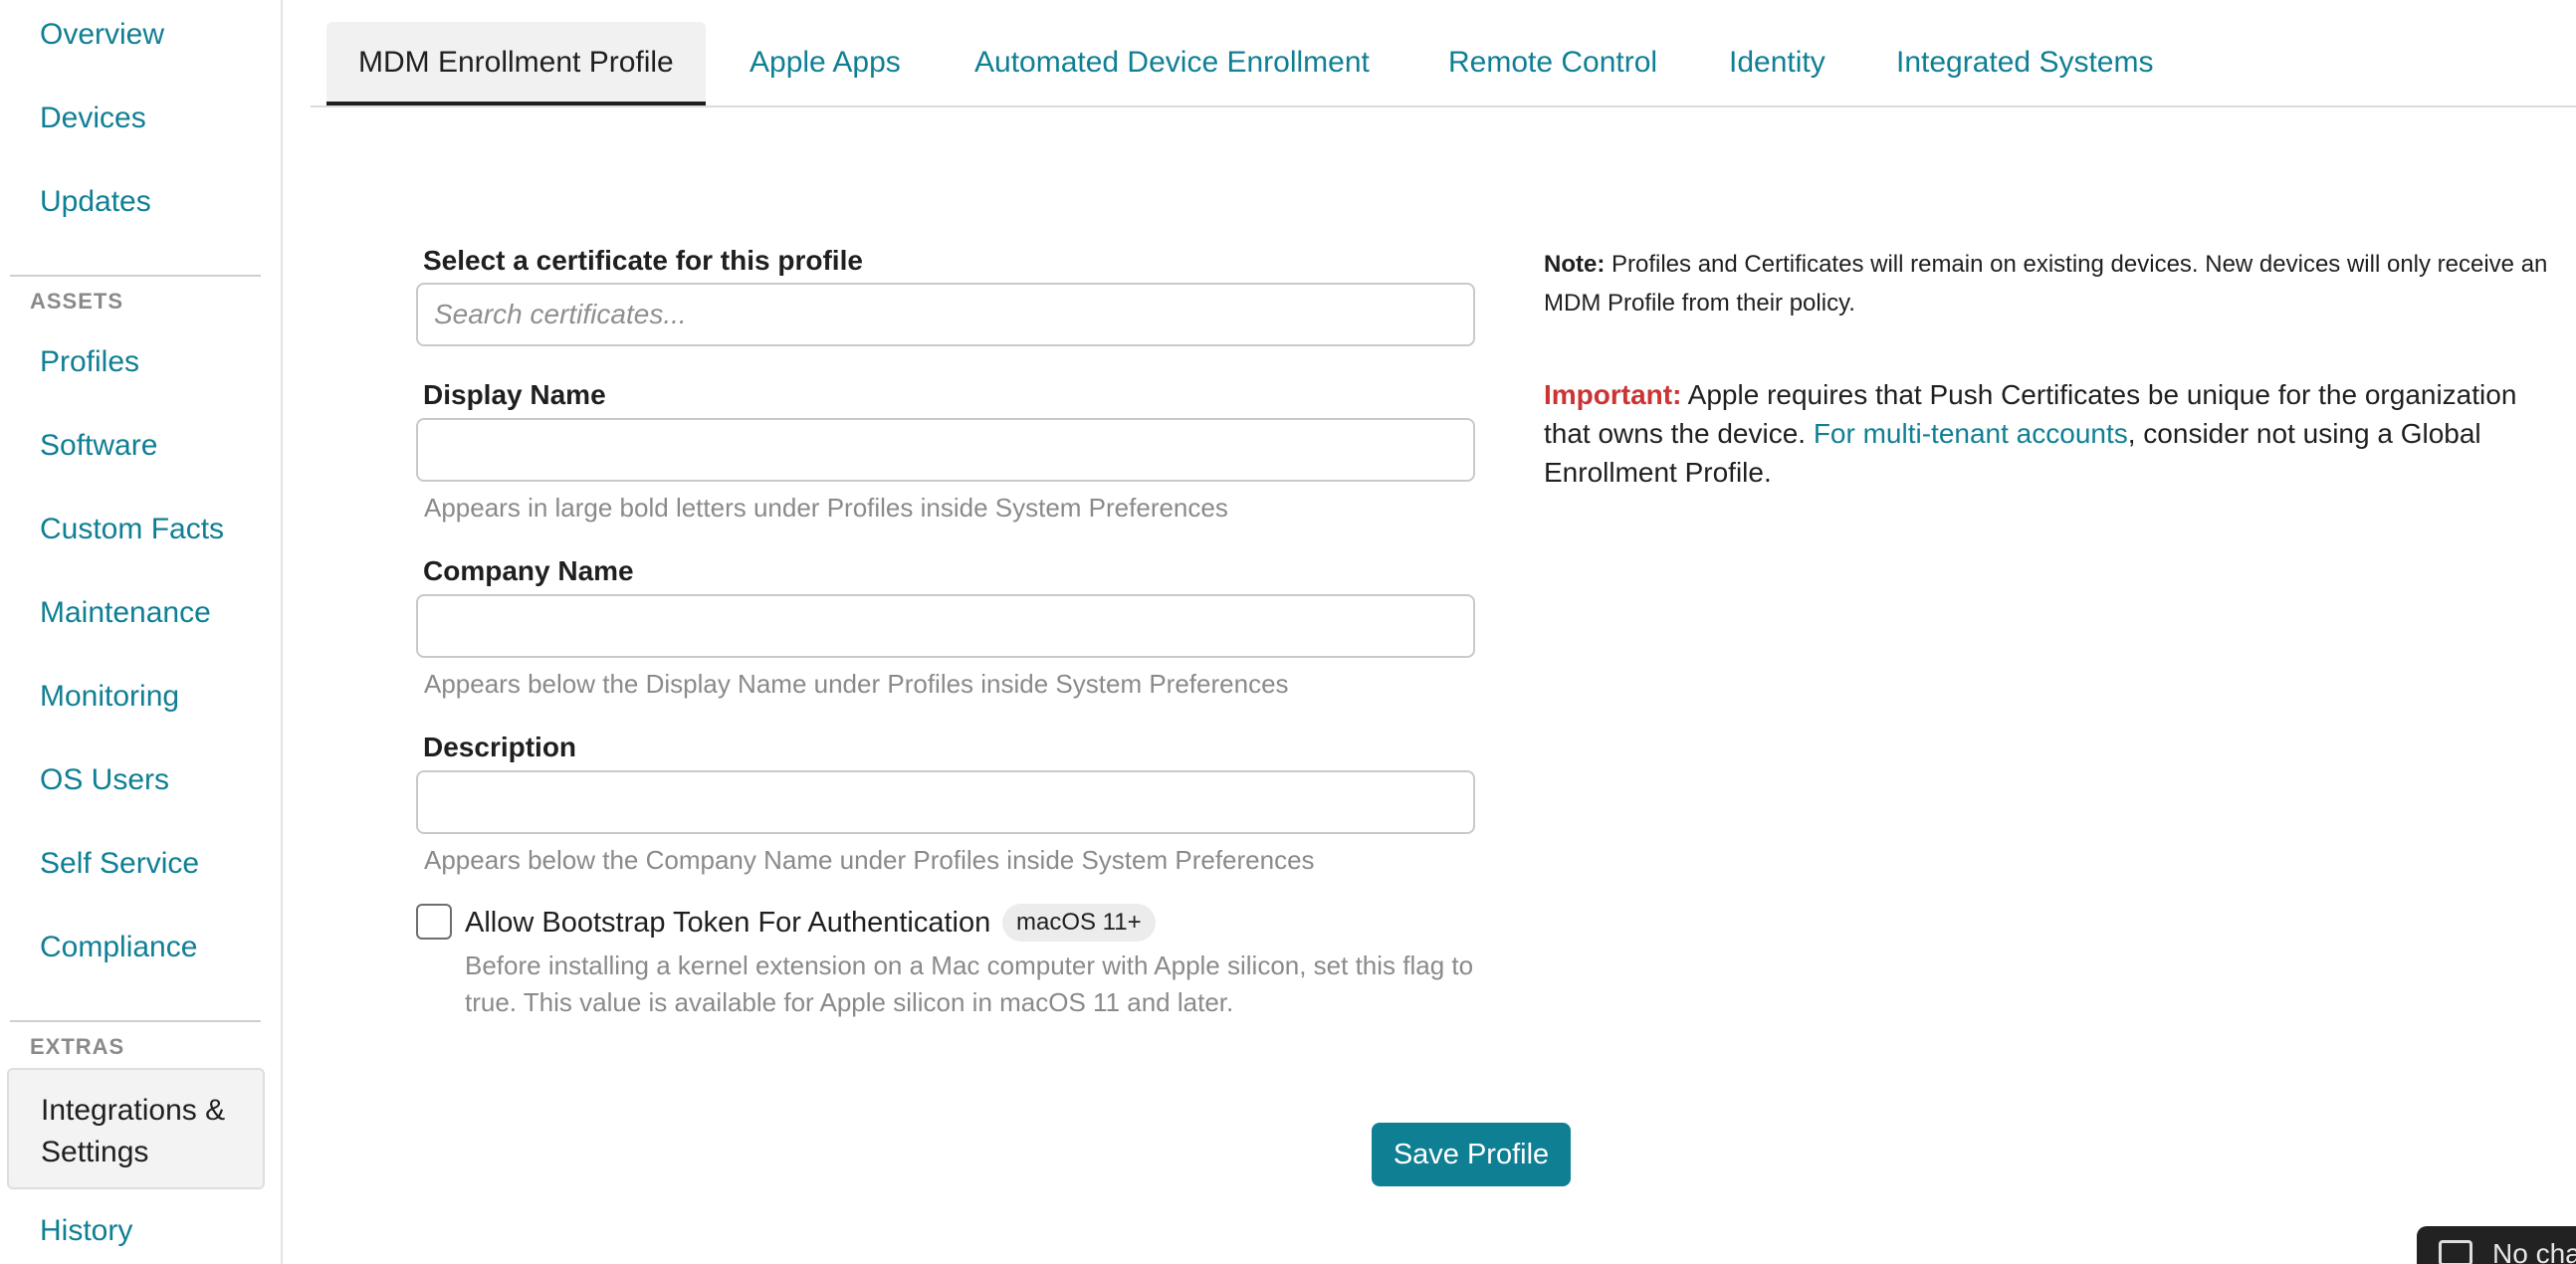 This screenshot has height=1264, width=2576. What do you see at coordinates (98, 446) in the screenshot?
I see `sidebar-item-software: Software` at bounding box center [98, 446].